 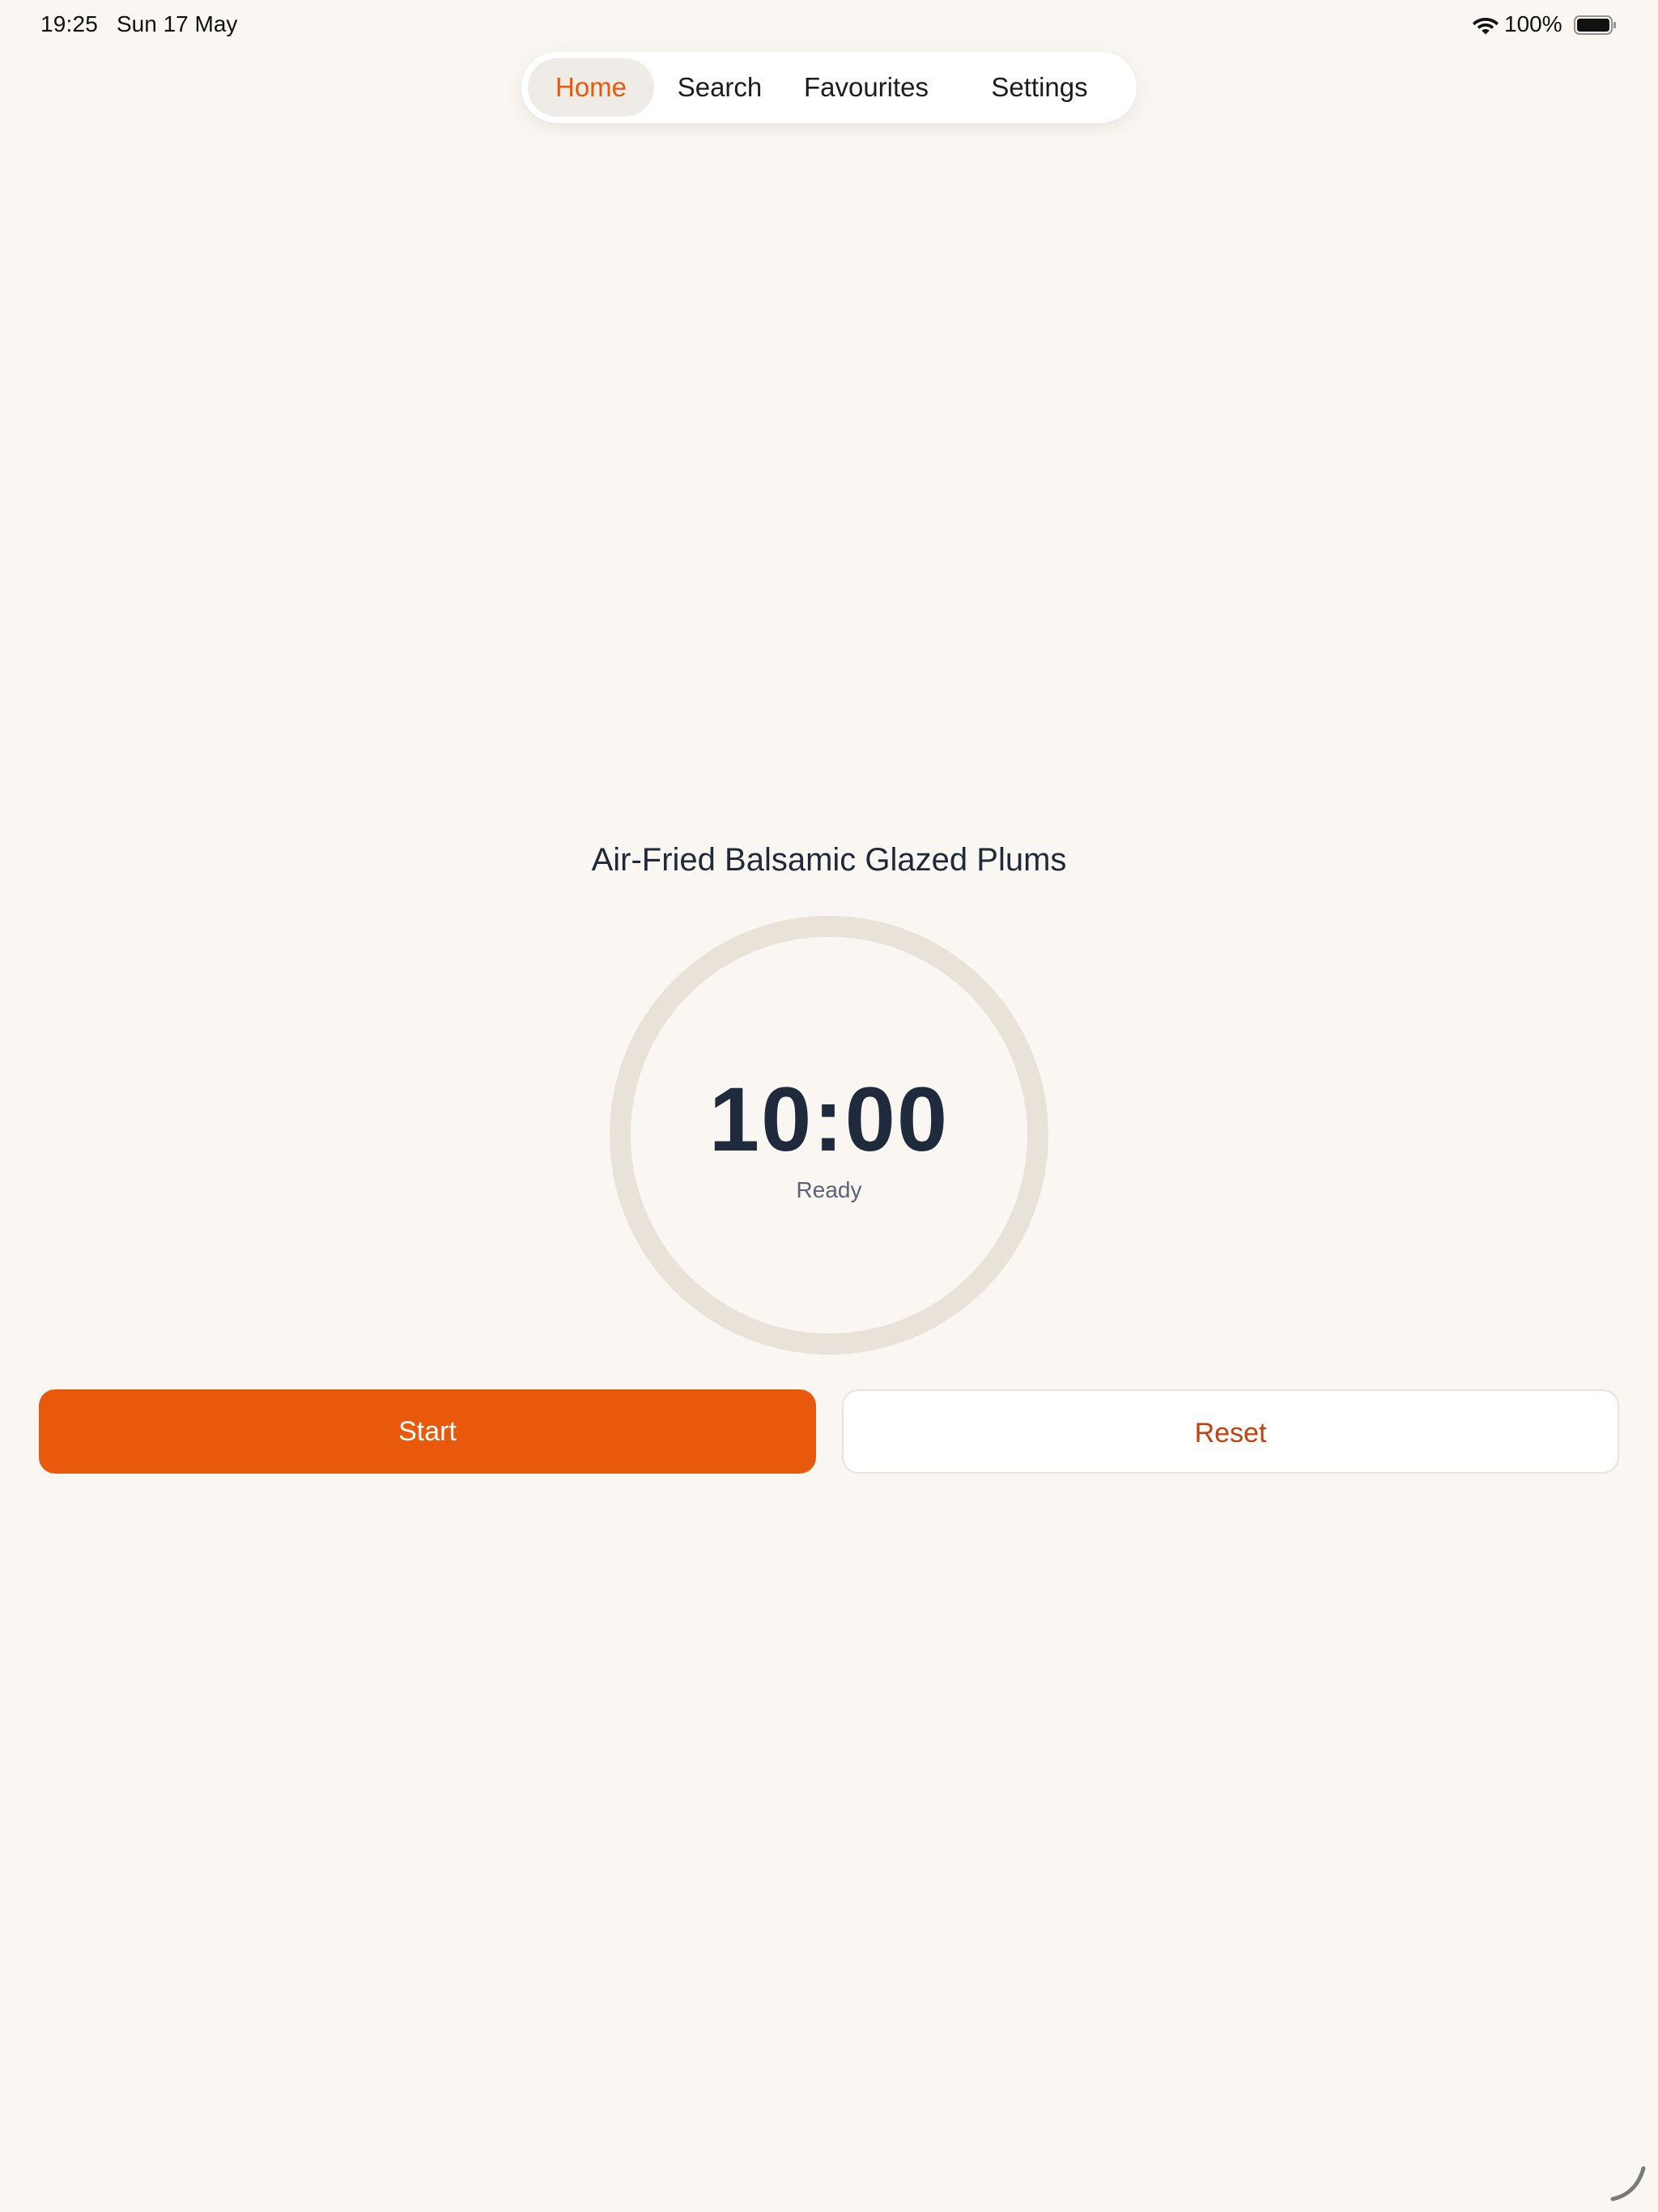 What do you see at coordinates (1628, 2183) in the screenshot?
I see `resize-handle-icon` at bounding box center [1628, 2183].